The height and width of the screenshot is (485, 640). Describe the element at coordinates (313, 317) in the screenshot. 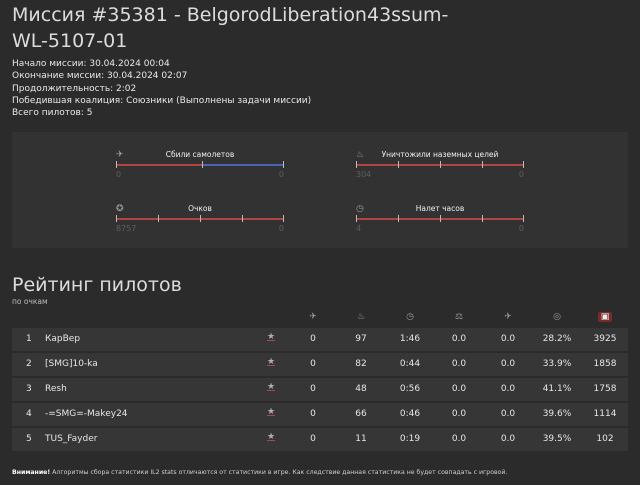

I see `plane-icon: ✈` at that location.